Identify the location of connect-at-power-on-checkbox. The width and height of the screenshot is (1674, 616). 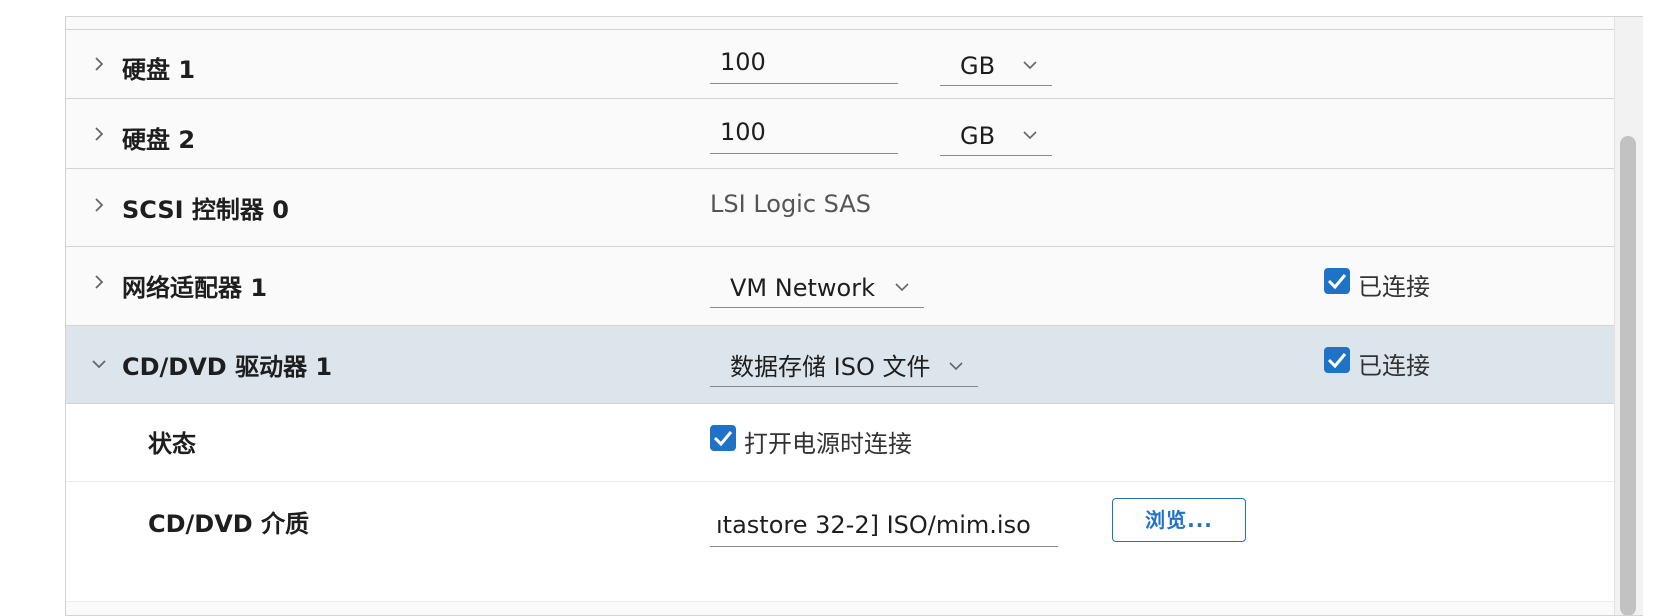
(723, 438).